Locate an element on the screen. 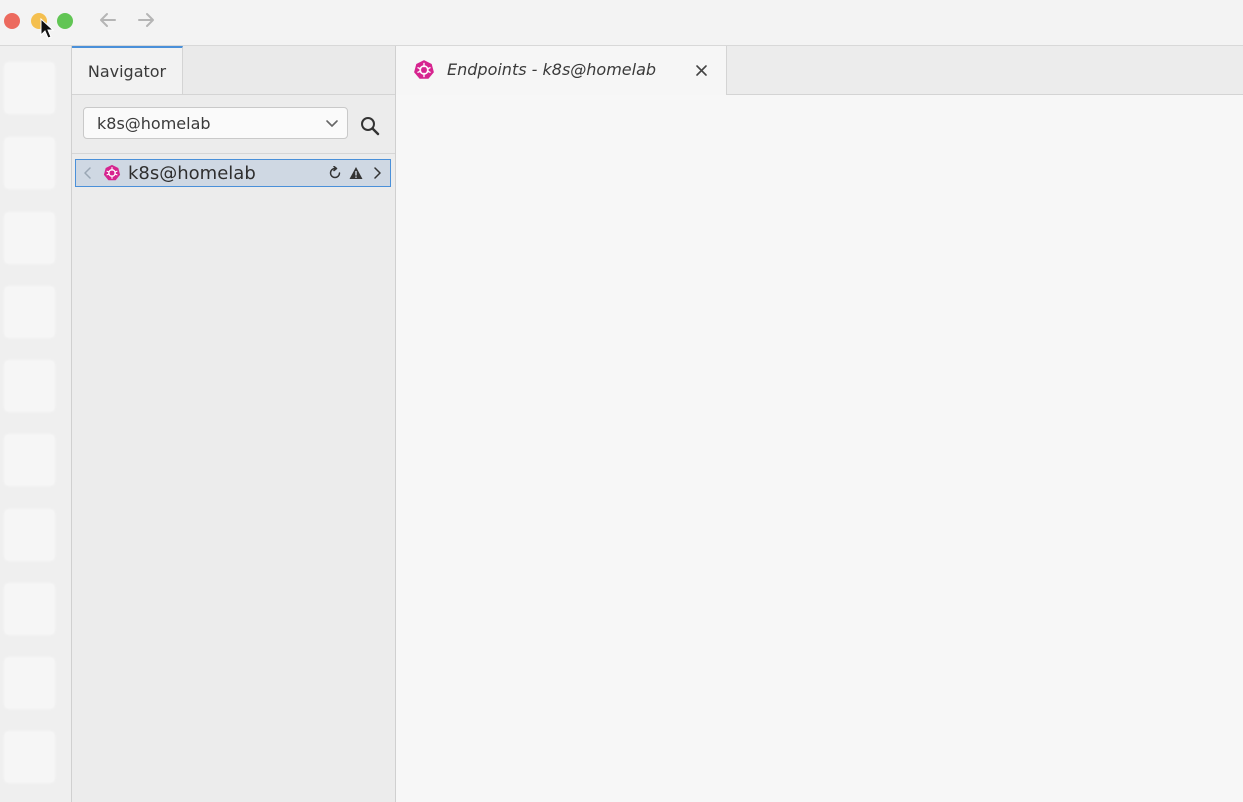 This screenshot has height=802, width=1243. chevron-down-icon is located at coordinates (332, 123).